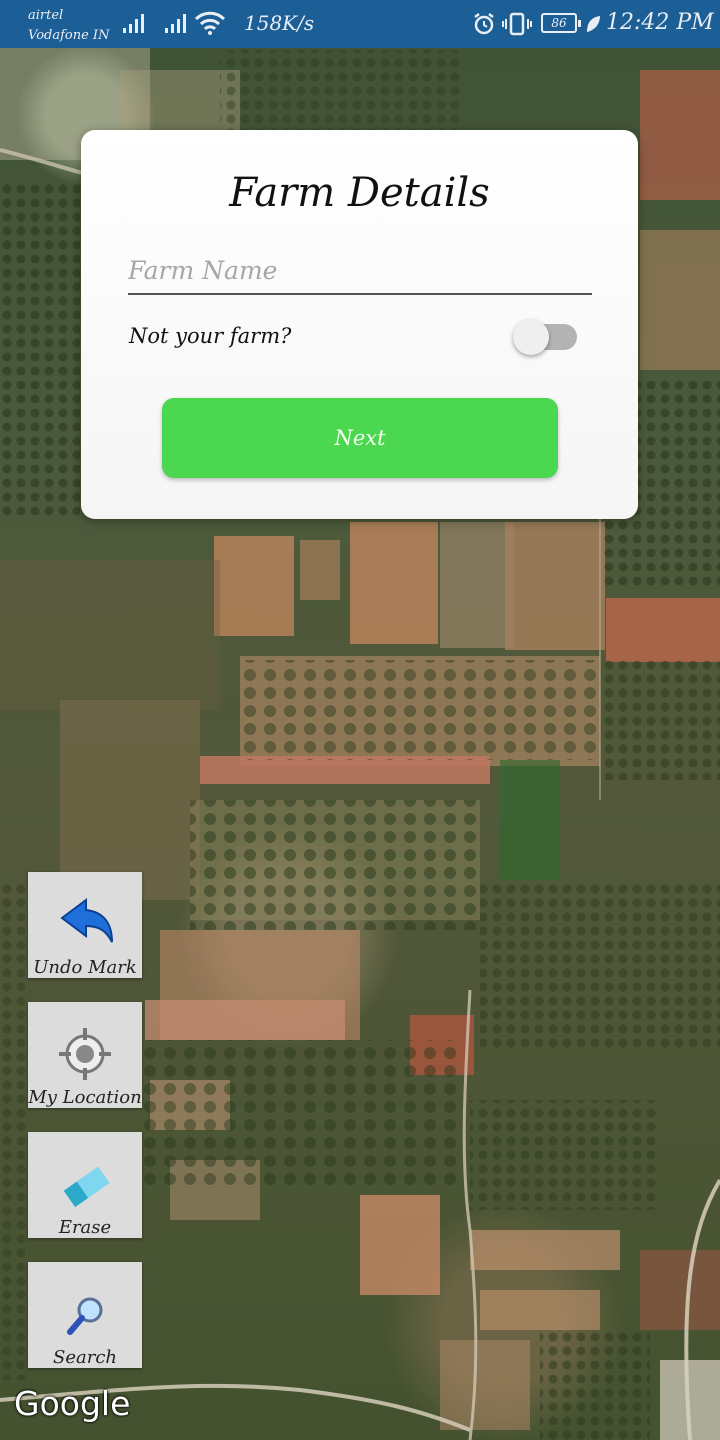 The height and width of the screenshot is (1440, 720). What do you see at coordinates (210, 23) in the screenshot?
I see `wifi-icon` at bounding box center [210, 23].